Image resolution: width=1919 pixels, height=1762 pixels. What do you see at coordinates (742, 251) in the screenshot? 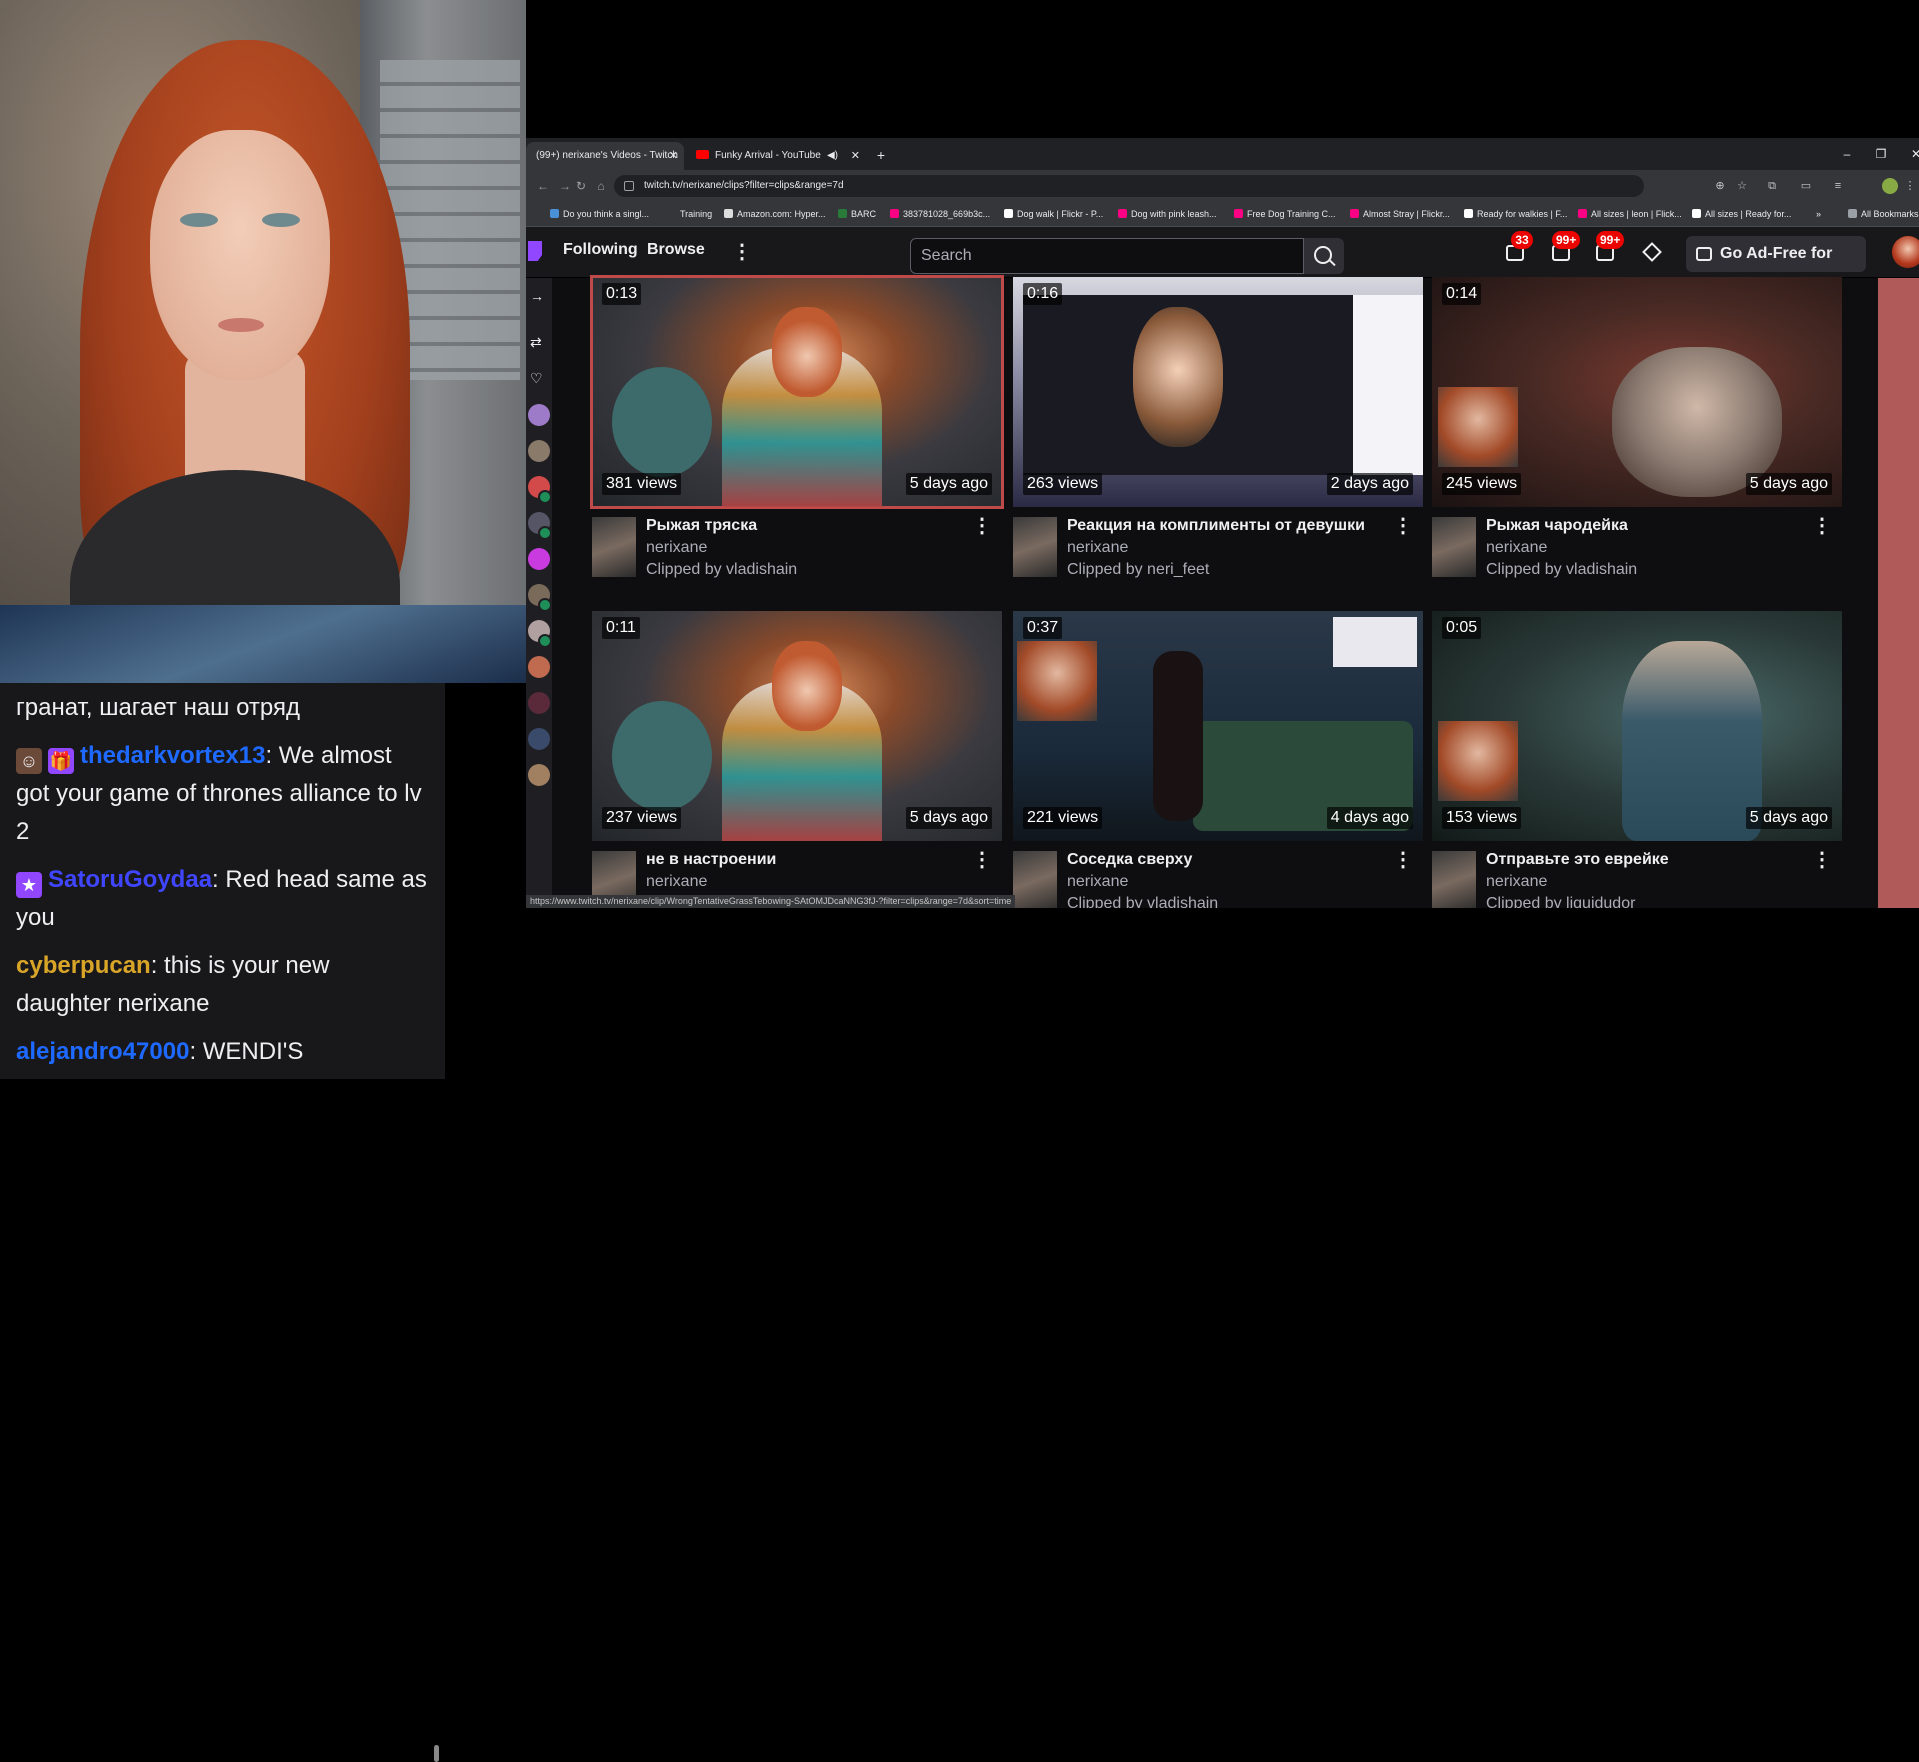
I see `more-menu-icon: ⋮` at bounding box center [742, 251].